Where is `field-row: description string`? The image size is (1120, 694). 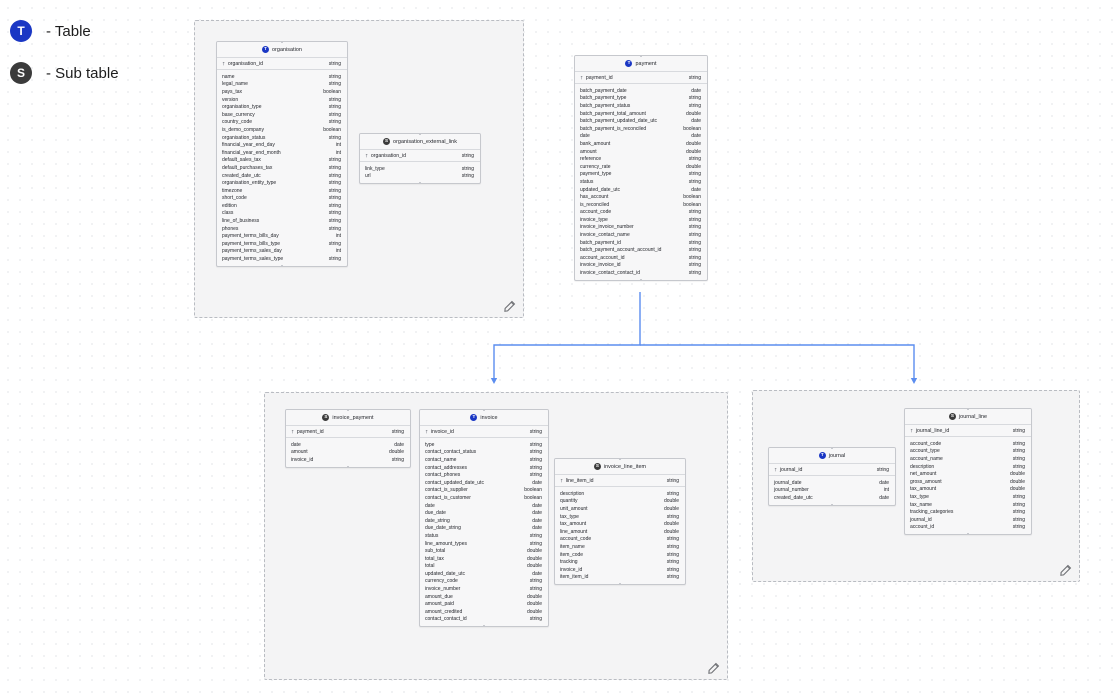
field-row: description string is located at coordinates (968, 467).